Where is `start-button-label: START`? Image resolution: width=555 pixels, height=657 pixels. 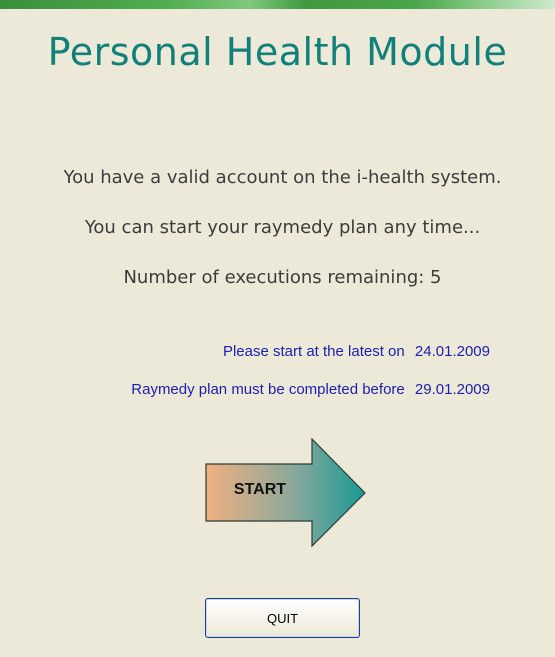 start-button-label: START is located at coordinates (260, 489).